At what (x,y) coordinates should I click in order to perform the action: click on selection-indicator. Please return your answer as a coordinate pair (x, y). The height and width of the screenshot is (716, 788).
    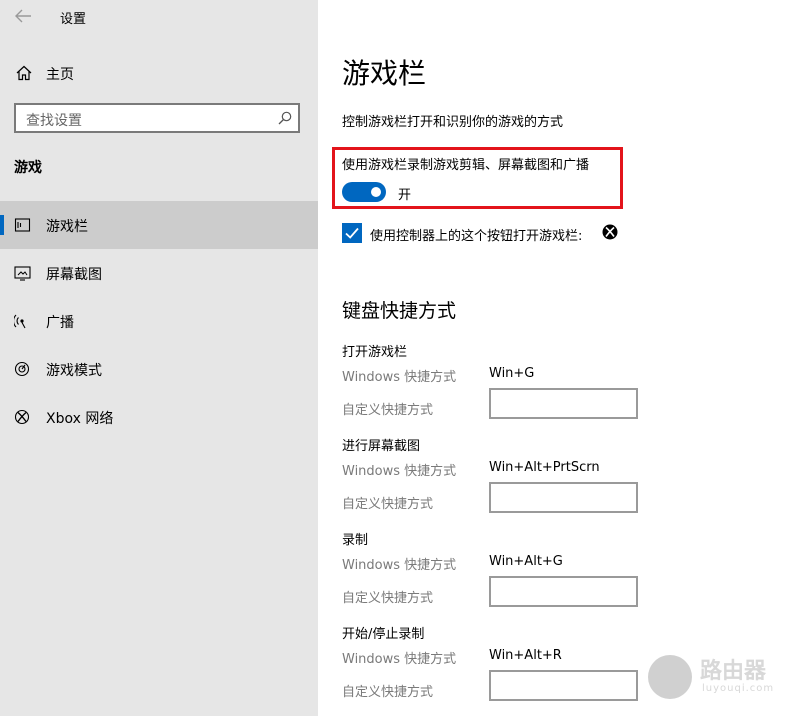
    Looking at the image, I should click on (2, 225).